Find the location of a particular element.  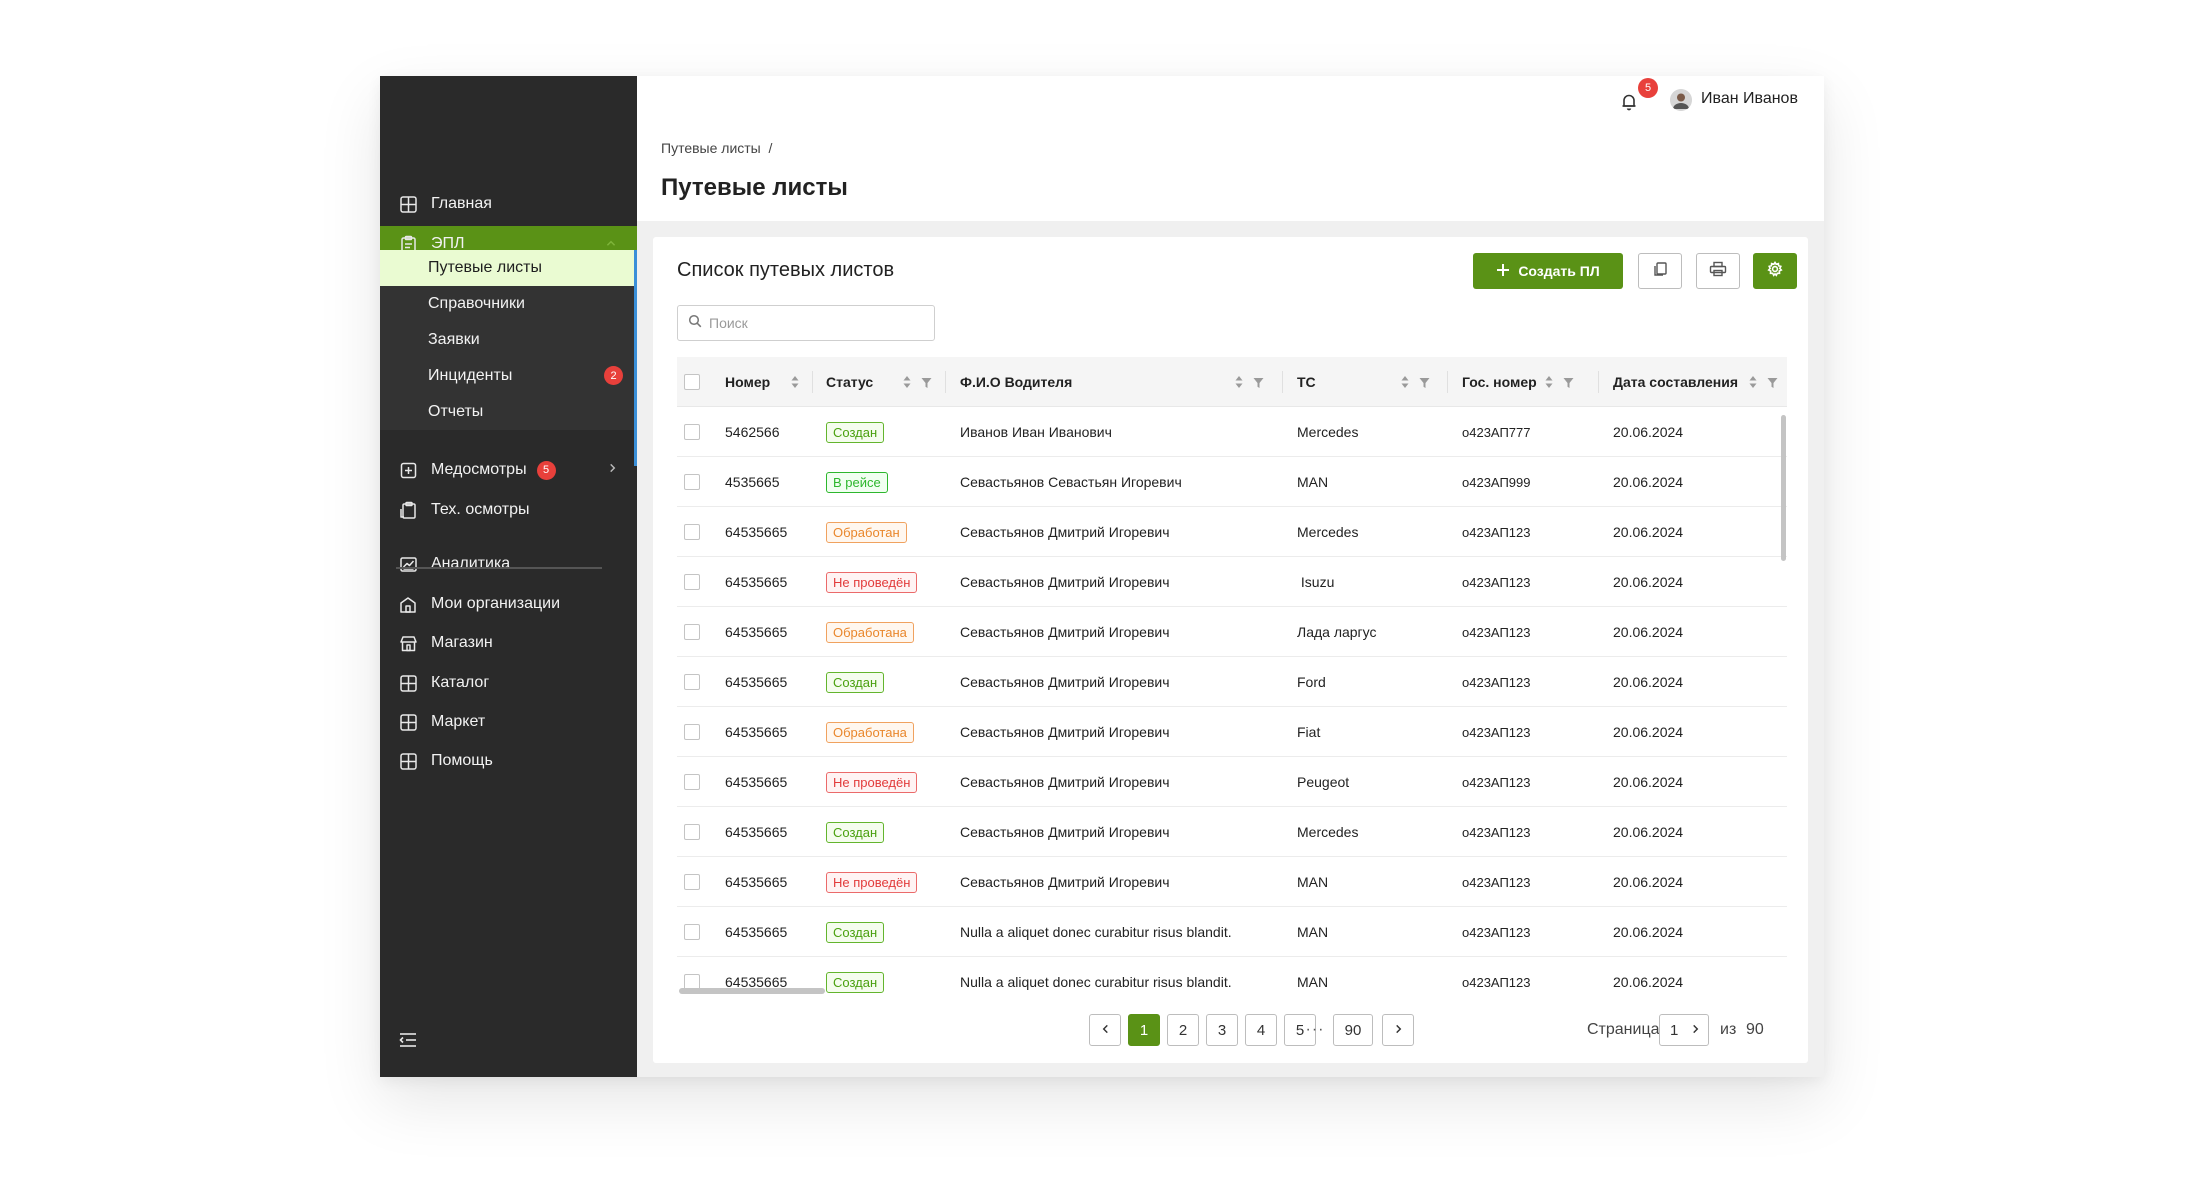

page-button-1: 1 is located at coordinates (1144, 1030).